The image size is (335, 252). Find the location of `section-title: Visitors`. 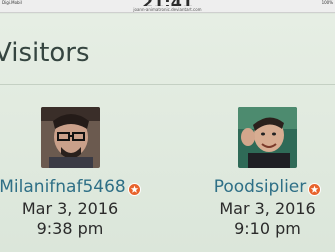

section-title: Visitors is located at coordinates (45, 53).